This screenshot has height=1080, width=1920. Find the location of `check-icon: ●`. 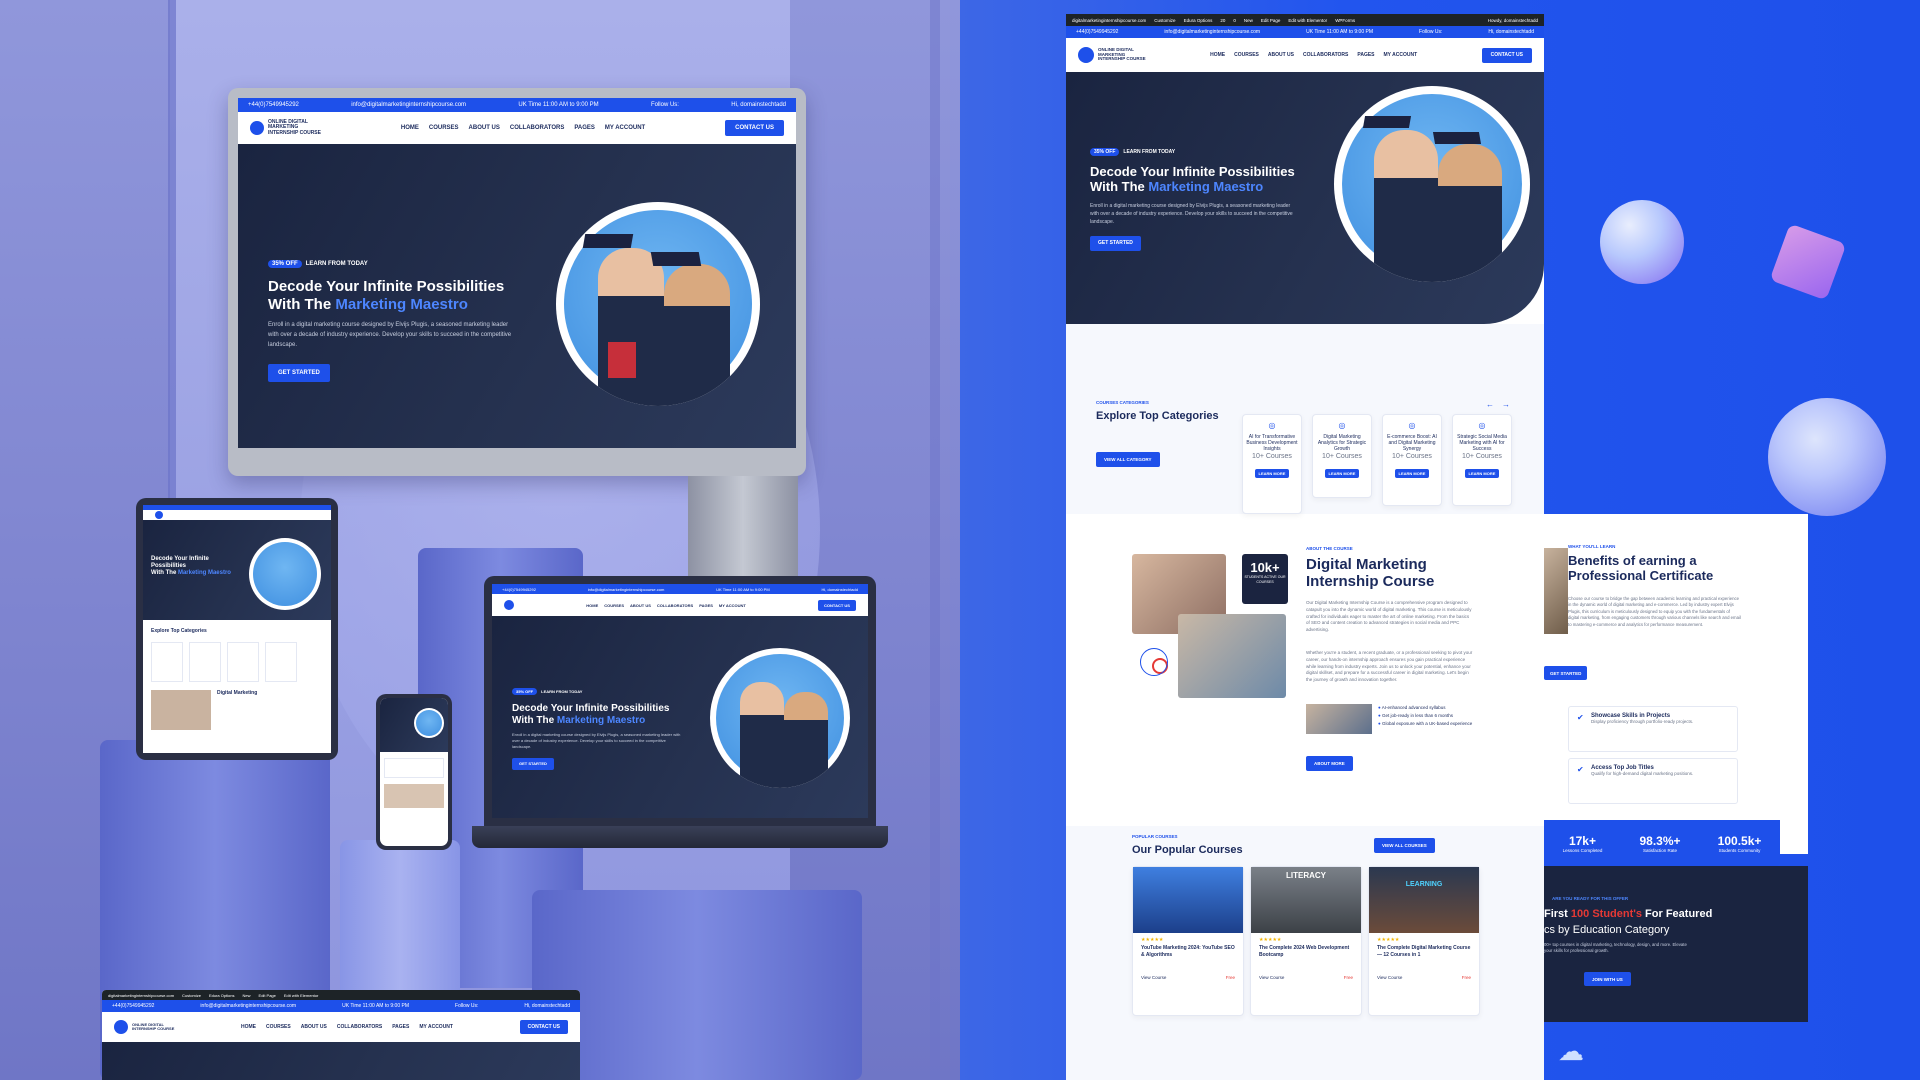

check-icon: ● is located at coordinates (1379, 716).